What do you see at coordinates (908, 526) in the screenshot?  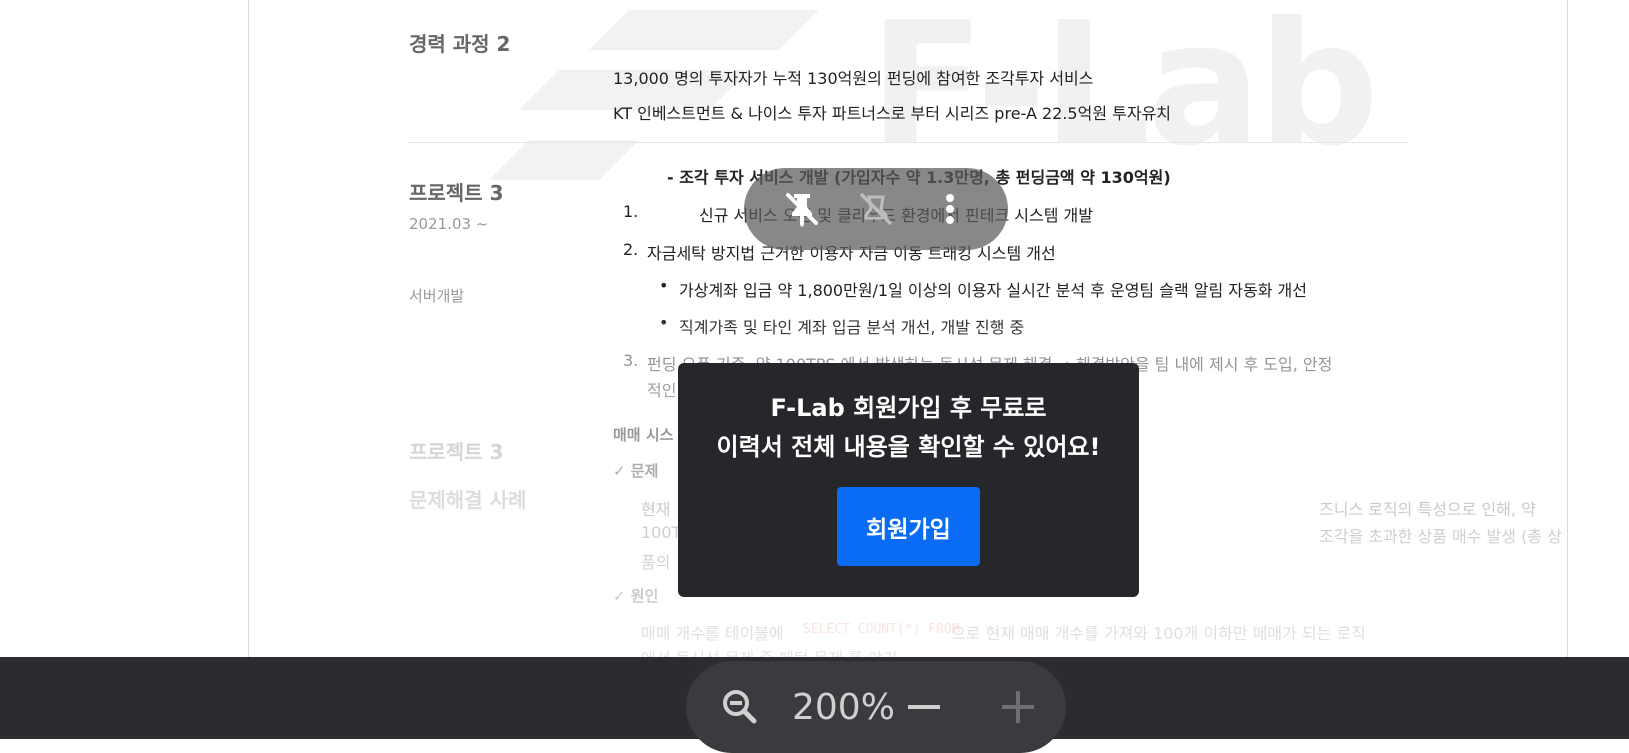 I see `signup-button: 회원가입` at bounding box center [908, 526].